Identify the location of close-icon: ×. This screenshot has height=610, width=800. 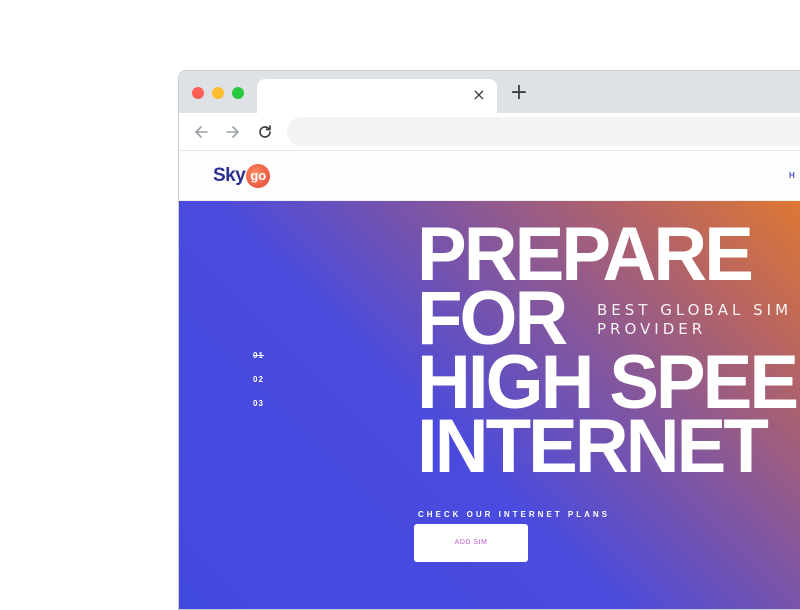
(479, 95).